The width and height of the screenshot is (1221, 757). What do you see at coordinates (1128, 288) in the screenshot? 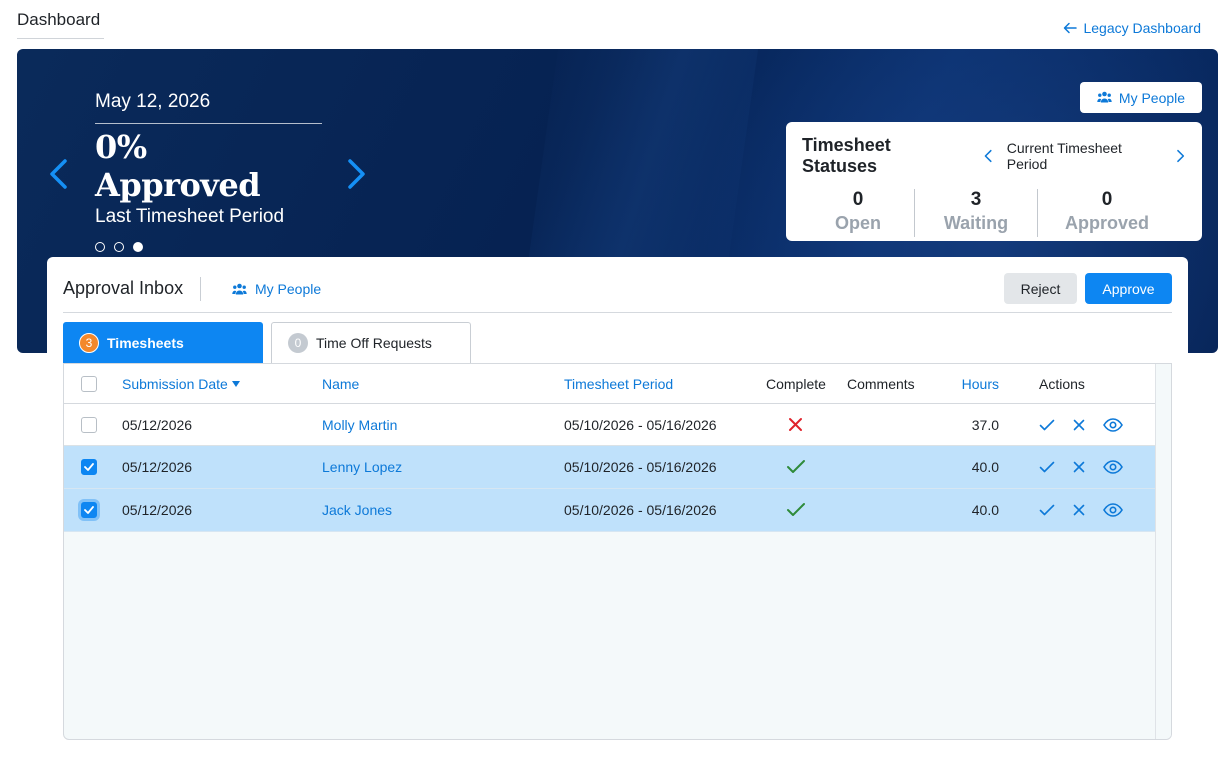
I see `approve-button: Approve` at bounding box center [1128, 288].